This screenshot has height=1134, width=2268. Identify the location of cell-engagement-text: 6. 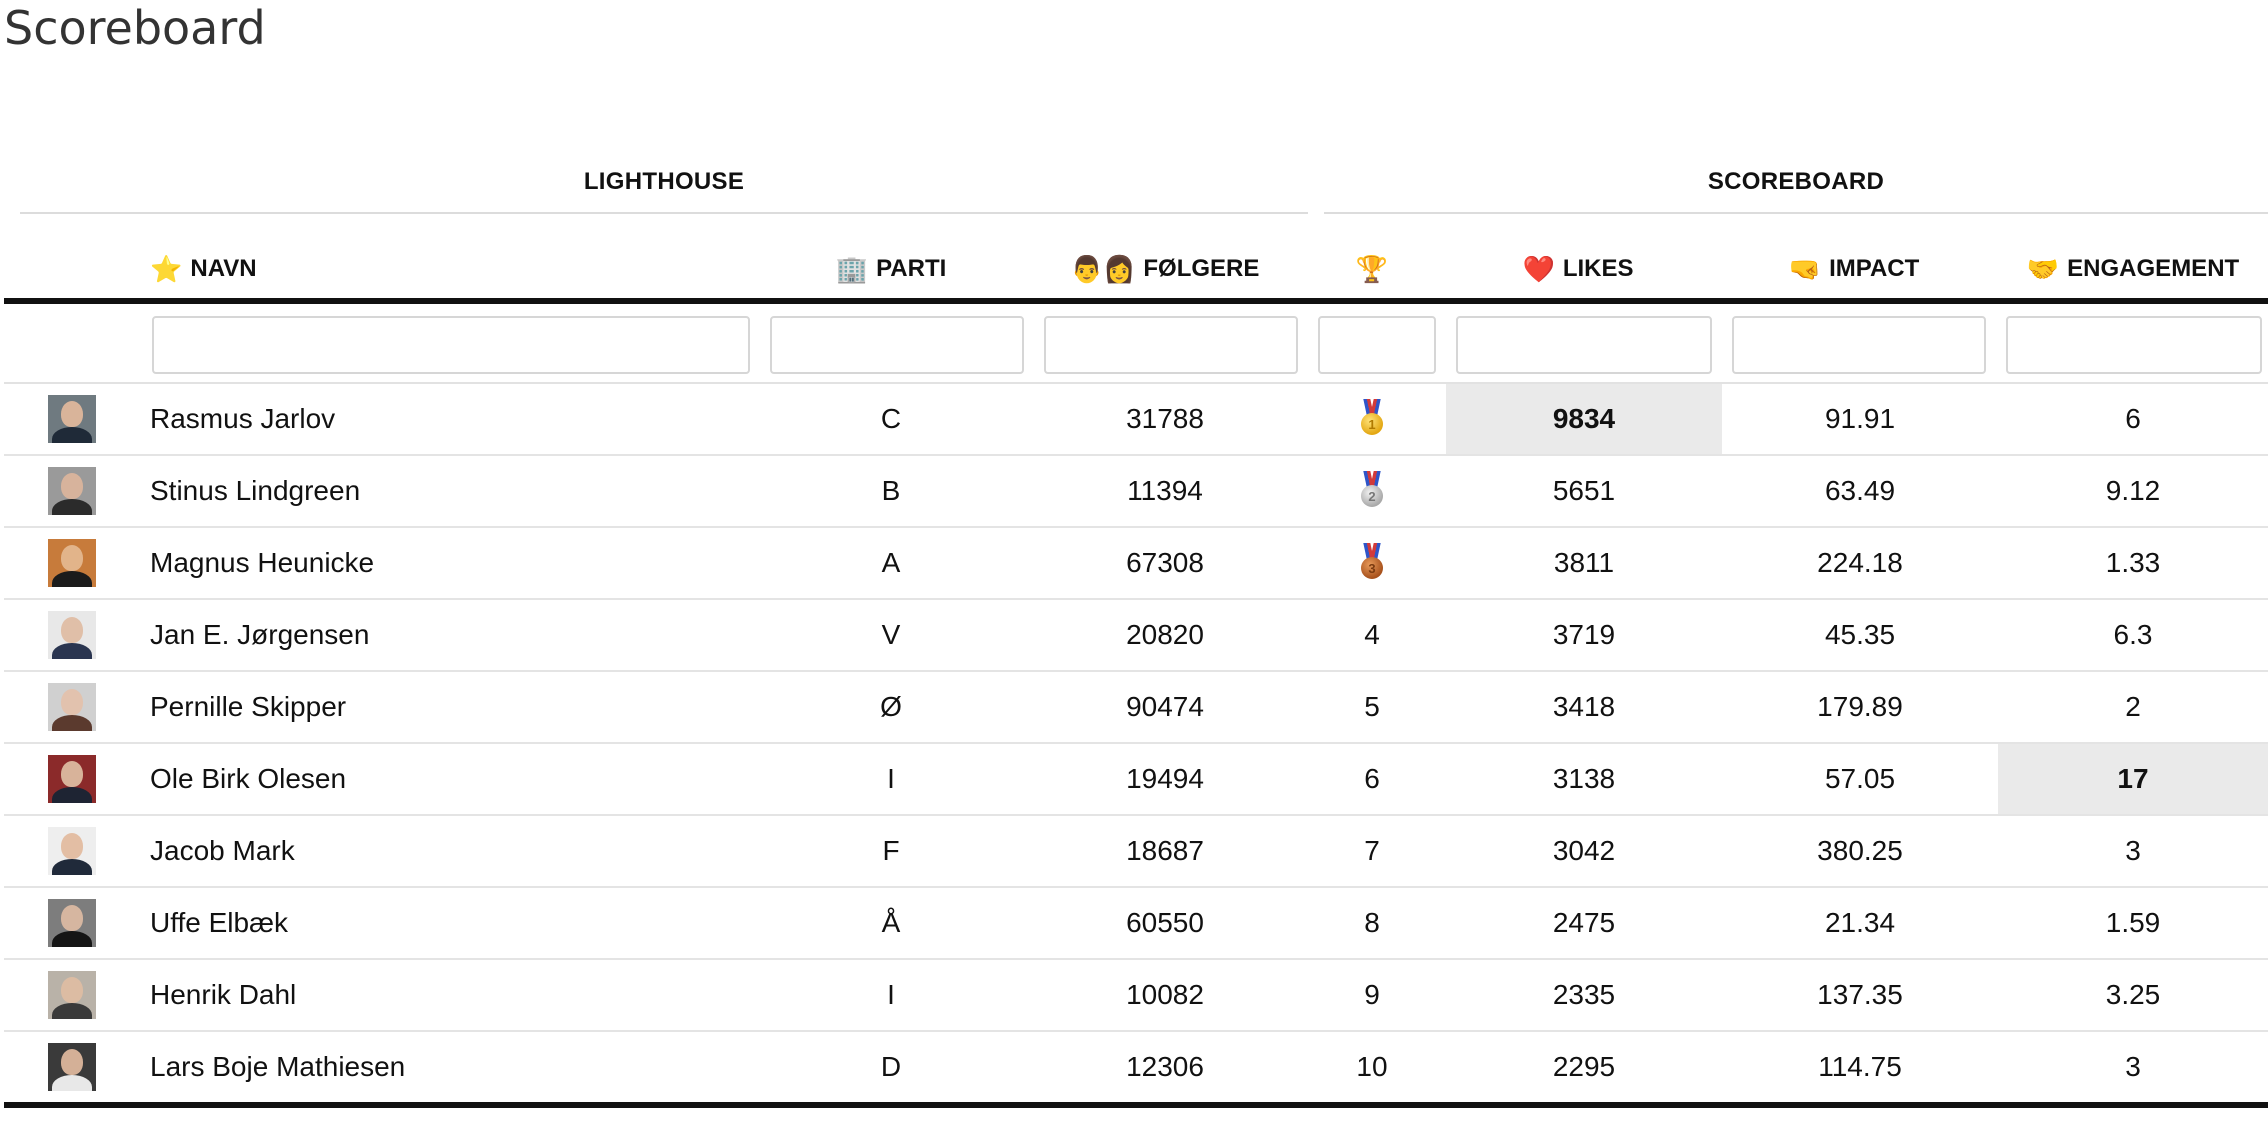
(2133, 418).